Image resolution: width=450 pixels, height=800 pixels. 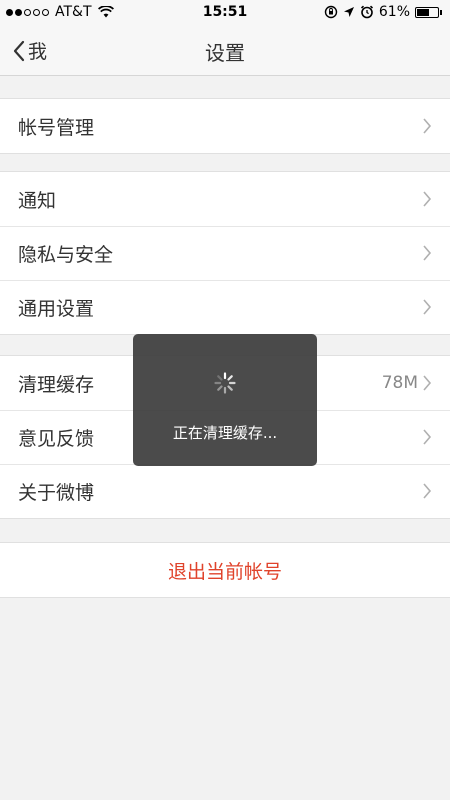 I want to click on row-label: 通用设置, so click(x=56, y=308).